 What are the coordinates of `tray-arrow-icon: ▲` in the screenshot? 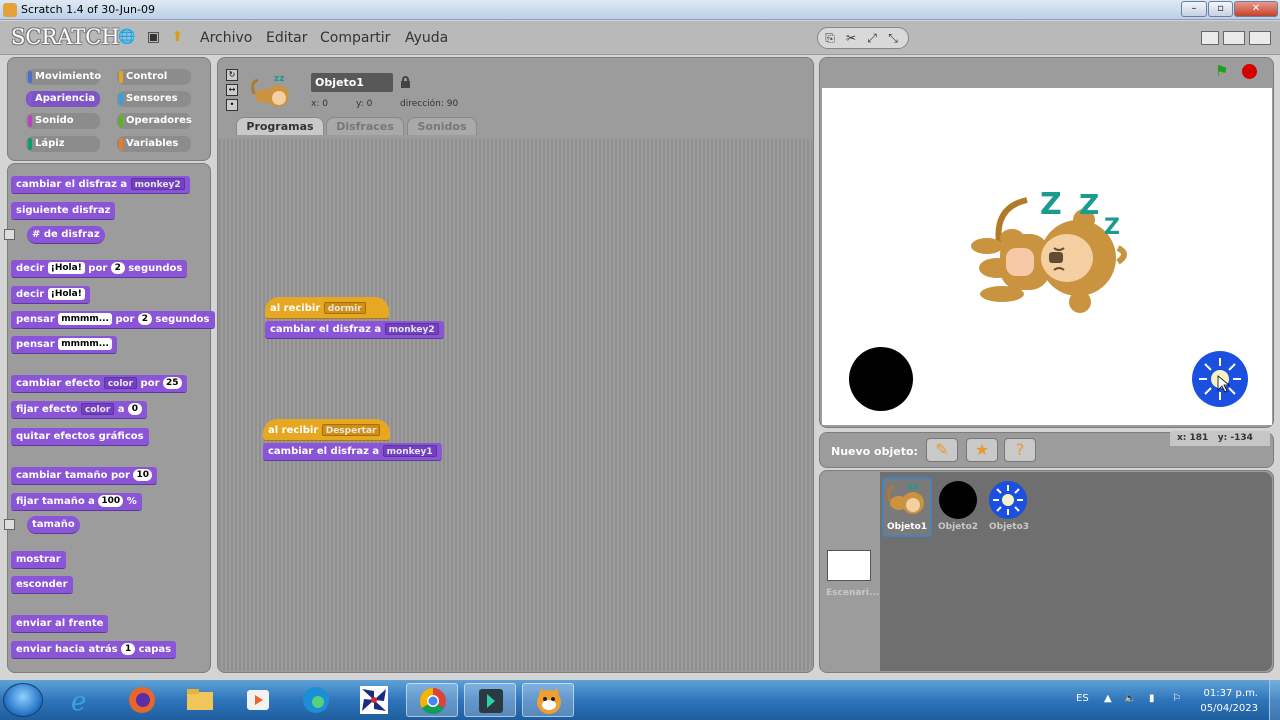 It's located at (1108, 698).